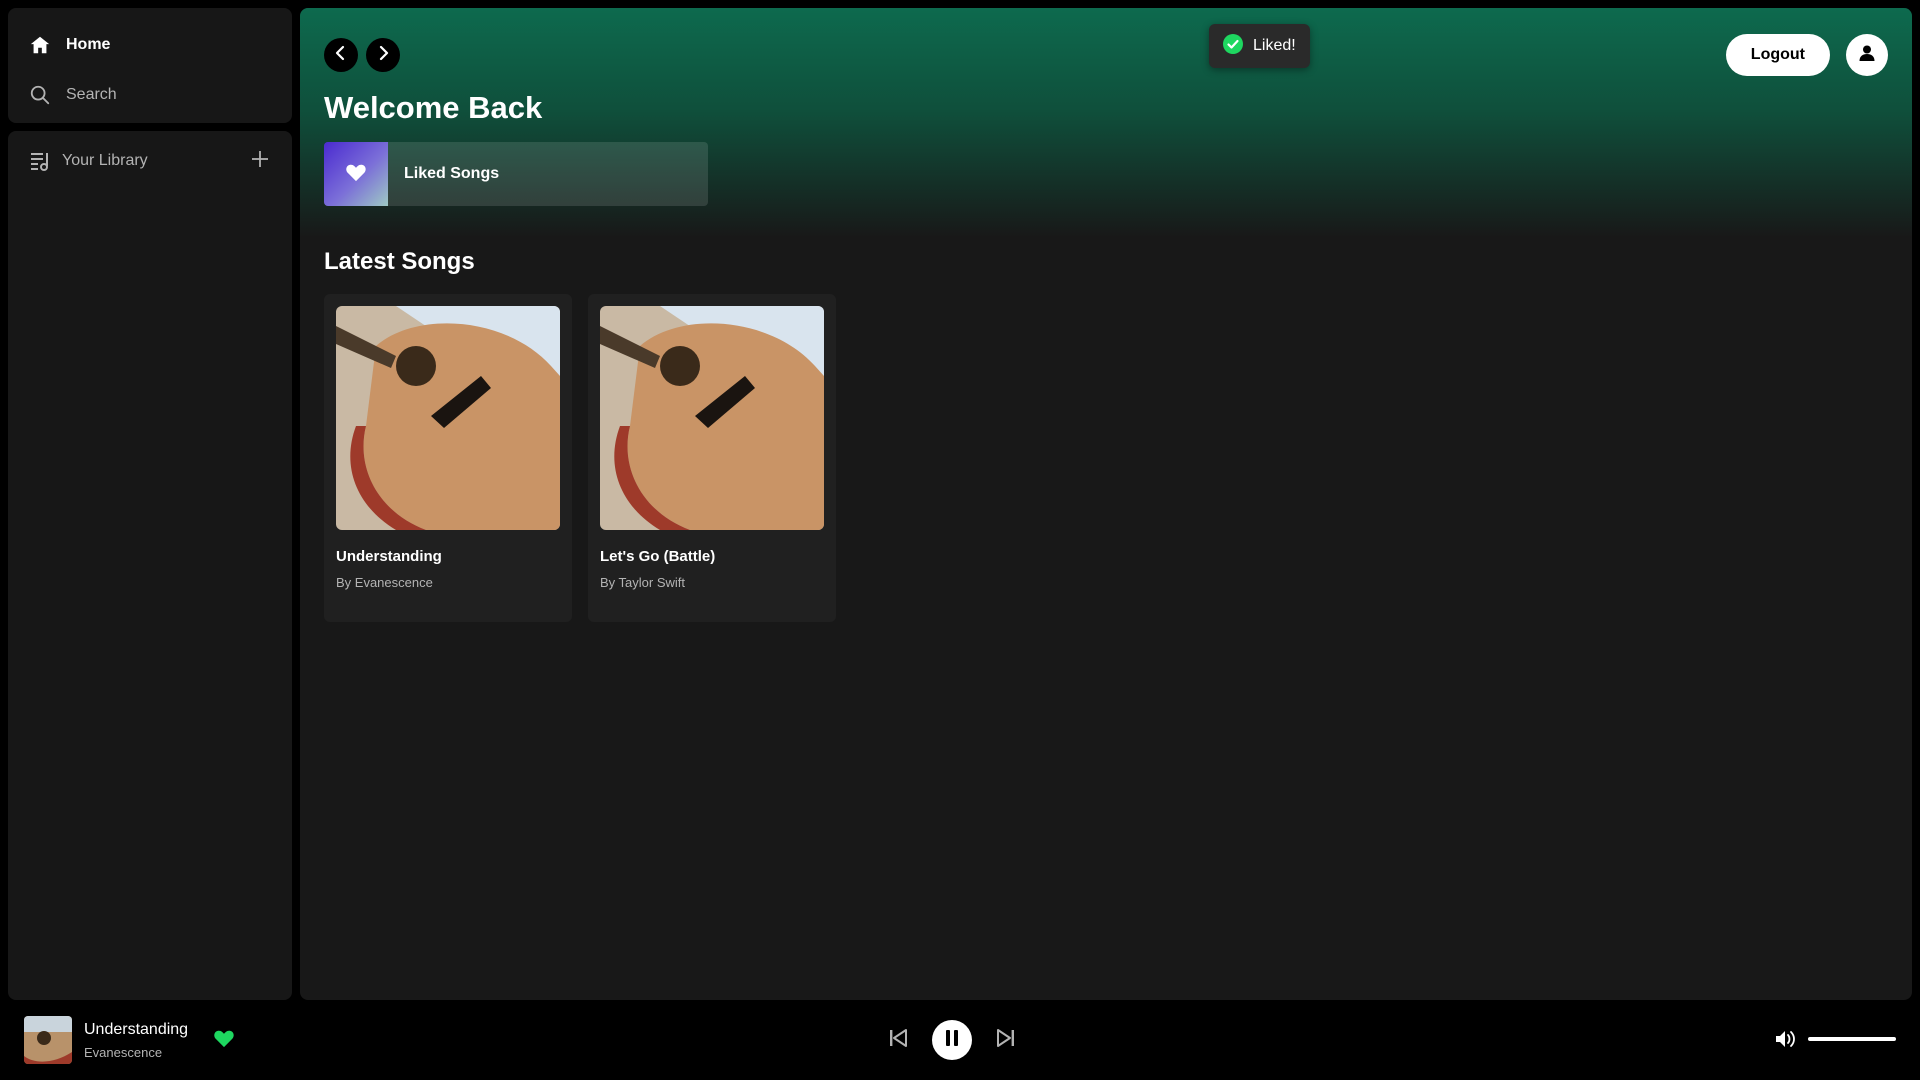 The width and height of the screenshot is (1920, 1080). What do you see at coordinates (516, 174) in the screenshot?
I see `liked-songs-tile: Liked Songs` at bounding box center [516, 174].